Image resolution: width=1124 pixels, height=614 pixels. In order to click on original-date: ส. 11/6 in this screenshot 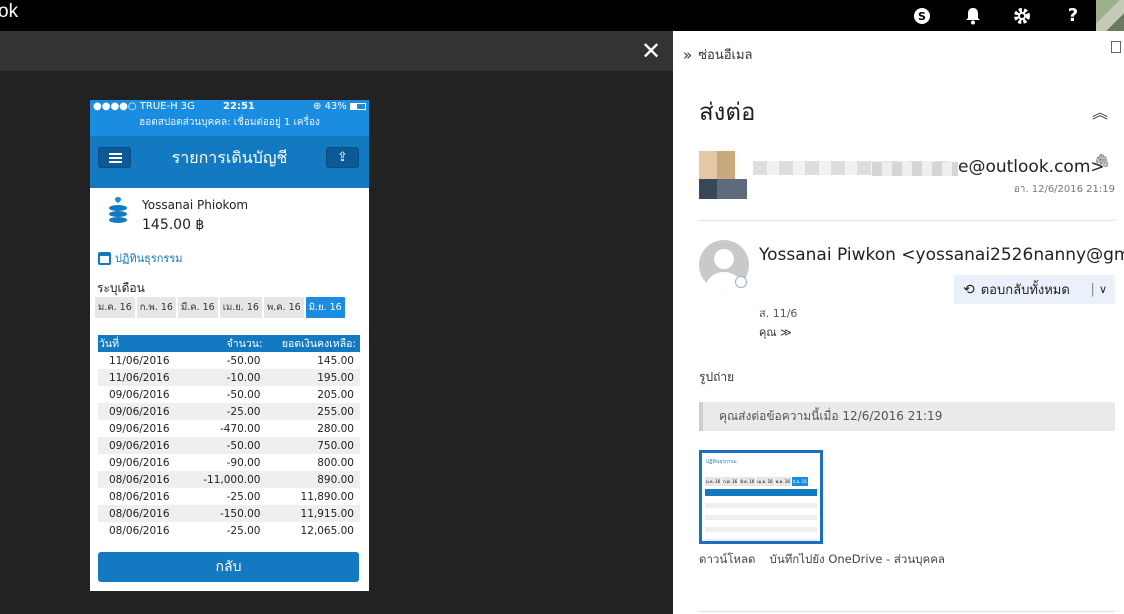, I will do `click(778, 313)`.